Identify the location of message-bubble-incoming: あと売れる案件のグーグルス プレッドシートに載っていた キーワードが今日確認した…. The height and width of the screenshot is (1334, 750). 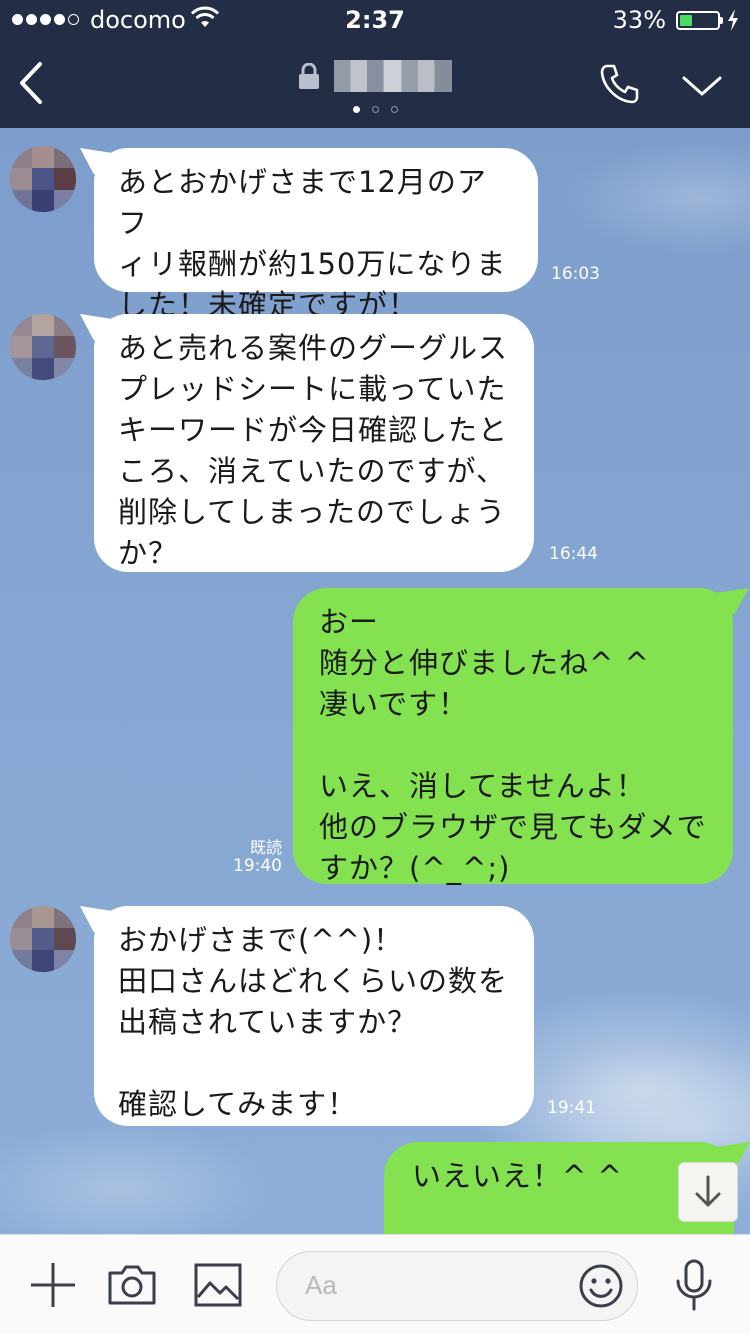
(314, 443).